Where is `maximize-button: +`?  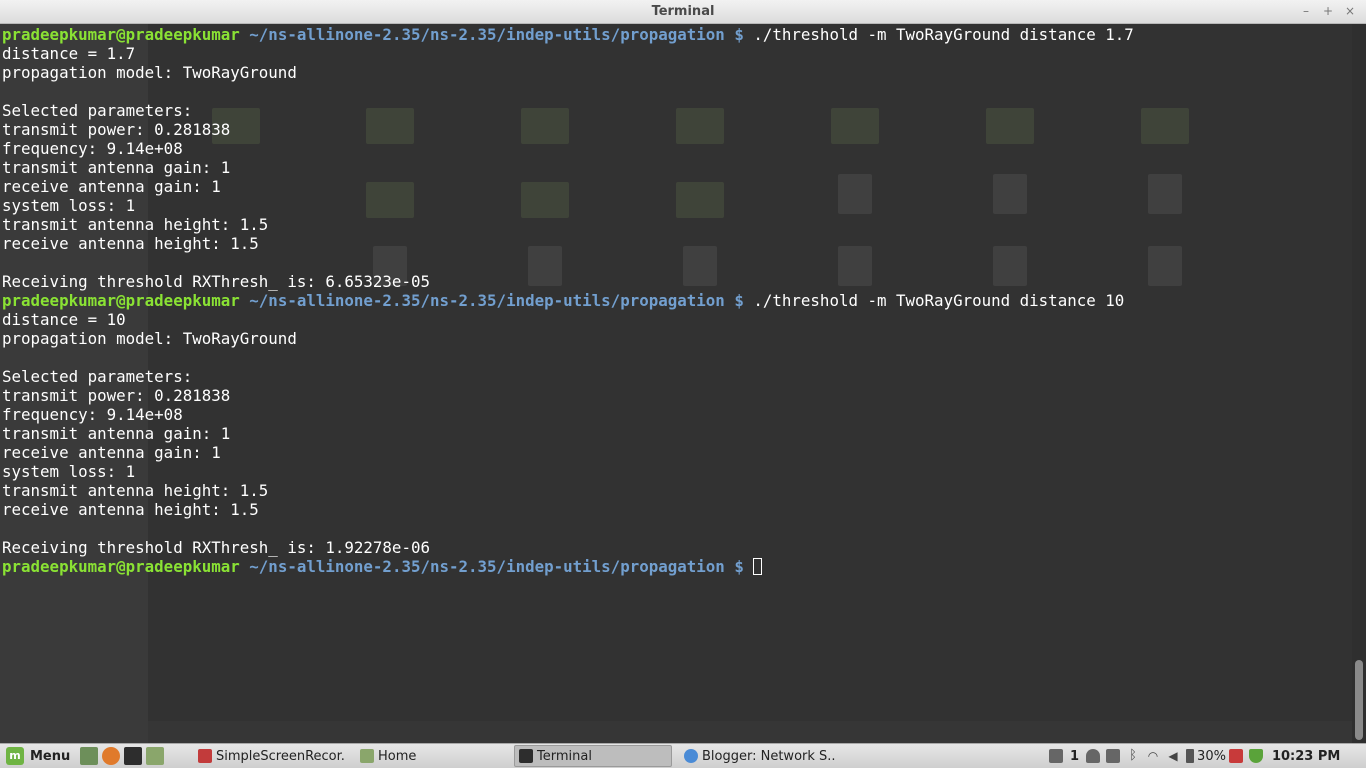
maximize-button: + is located at coordinates (1328, 11).